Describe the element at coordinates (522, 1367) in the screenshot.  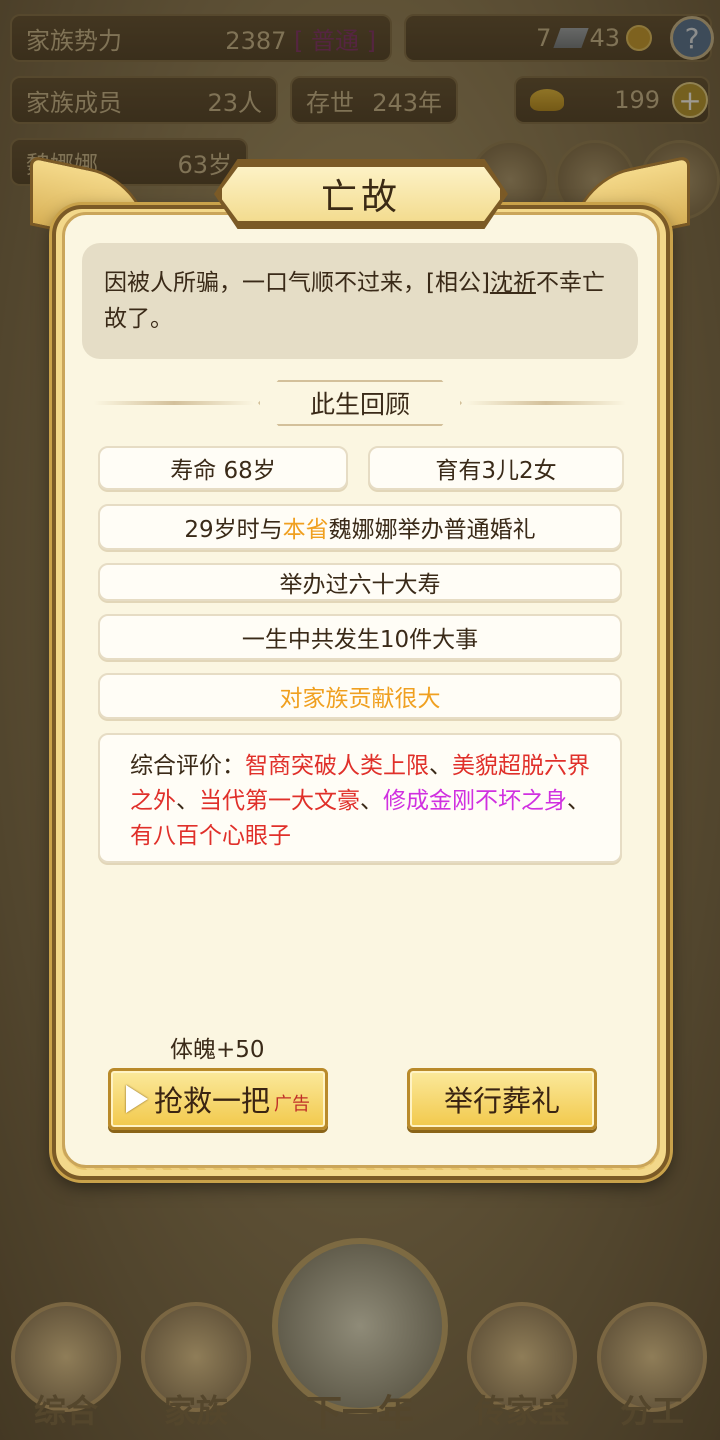
I see `nav-heirloom: 传家宝` at that location.